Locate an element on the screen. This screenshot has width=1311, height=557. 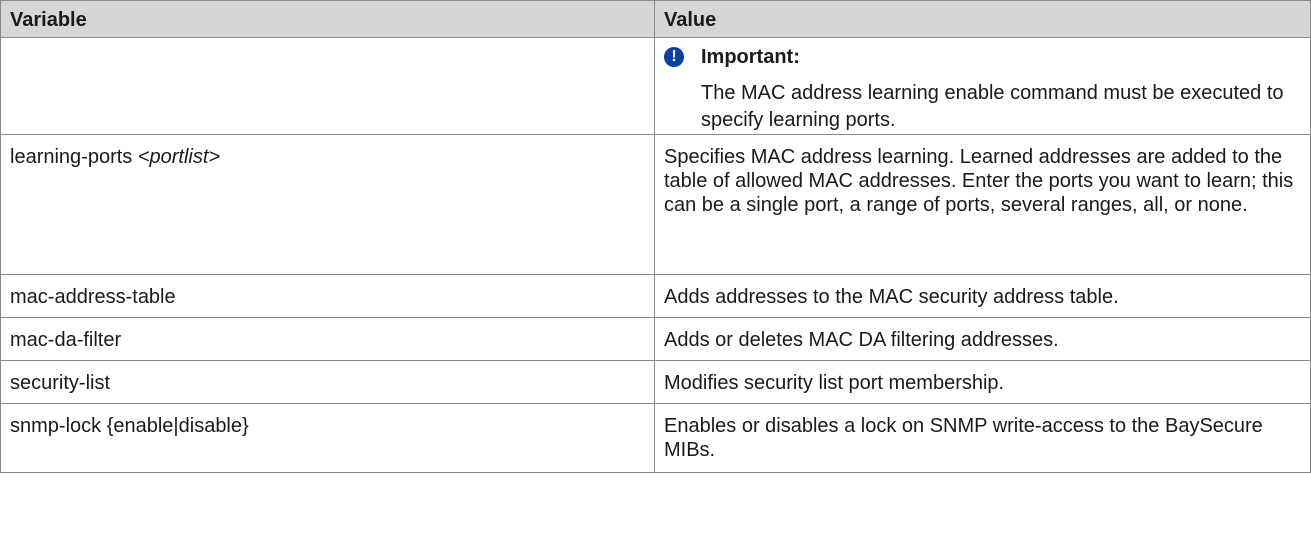
header-row: Variable Value is located at coordinates (655, 19).